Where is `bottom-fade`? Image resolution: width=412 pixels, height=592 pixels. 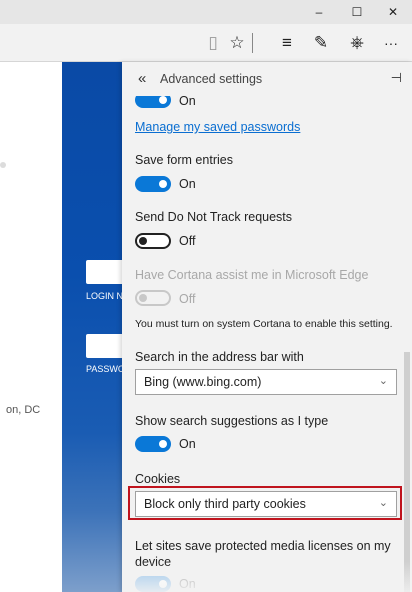
bottom-fade is located at coordinates (267, 577).